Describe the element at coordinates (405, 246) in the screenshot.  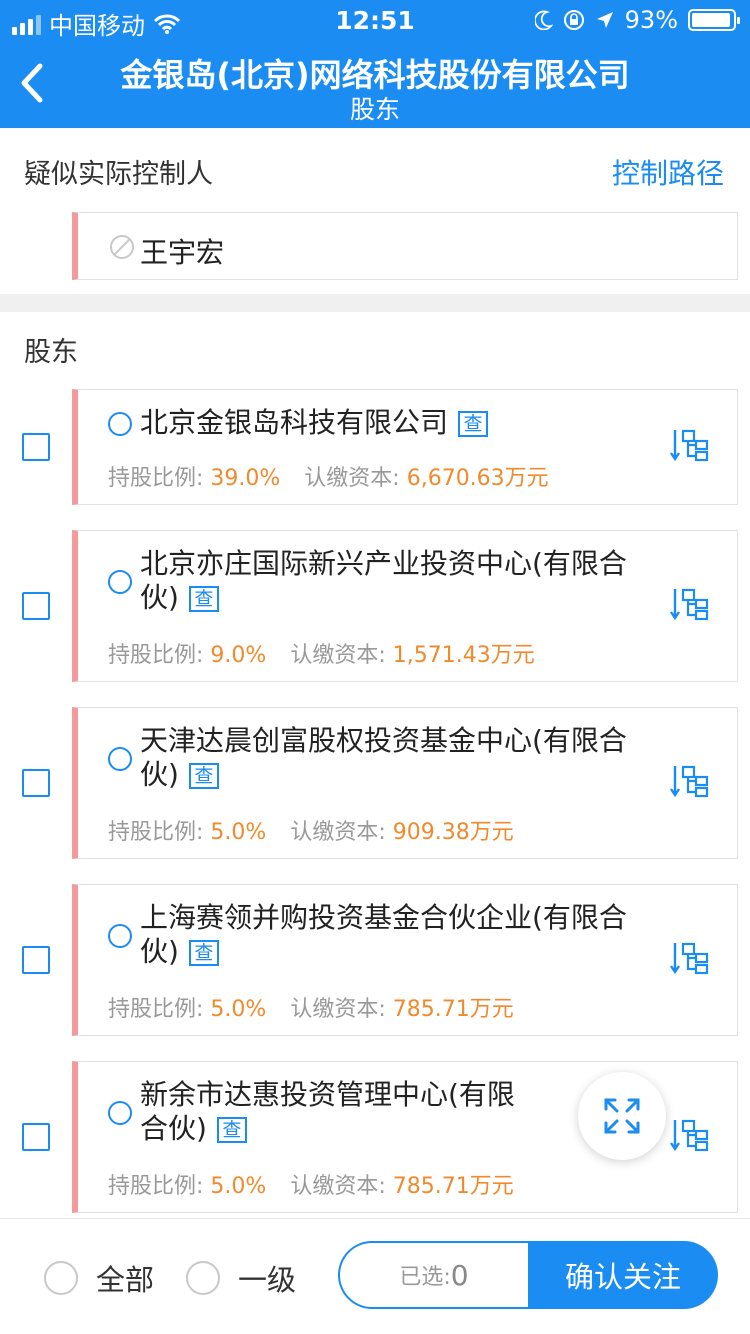
I see `controller-card: 王宇宏` at that location.